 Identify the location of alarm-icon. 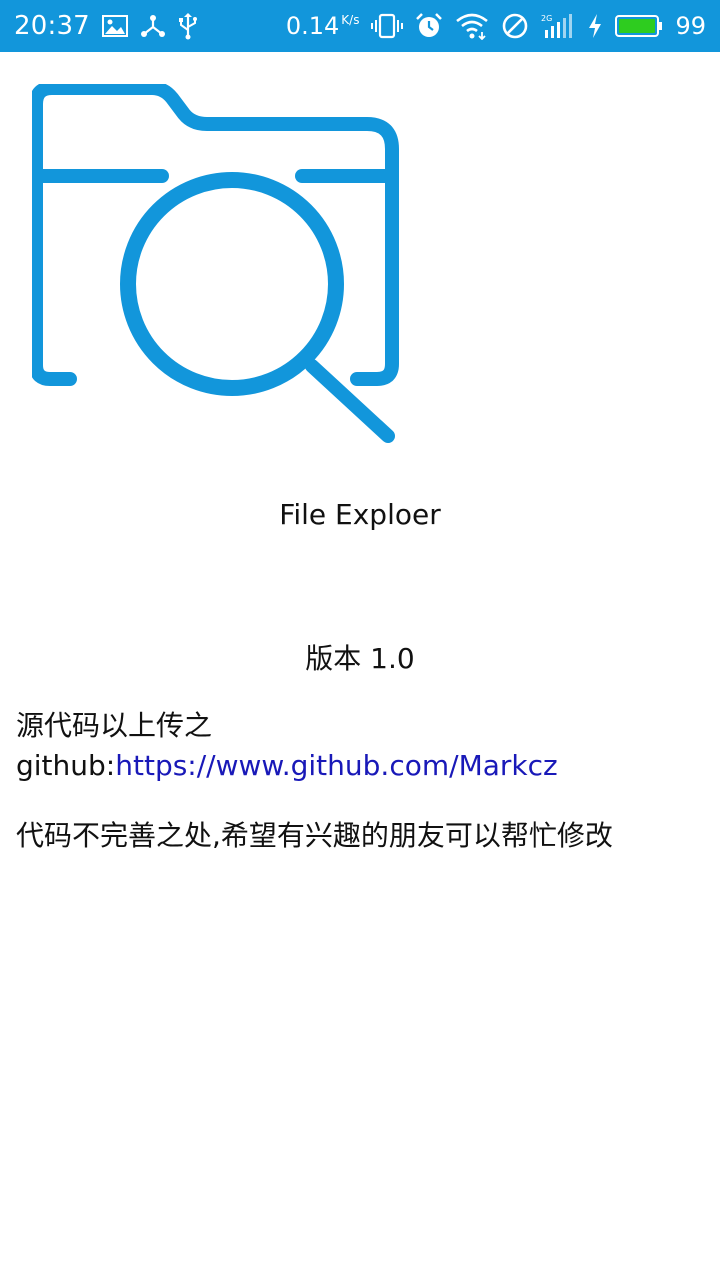
(429, 26).